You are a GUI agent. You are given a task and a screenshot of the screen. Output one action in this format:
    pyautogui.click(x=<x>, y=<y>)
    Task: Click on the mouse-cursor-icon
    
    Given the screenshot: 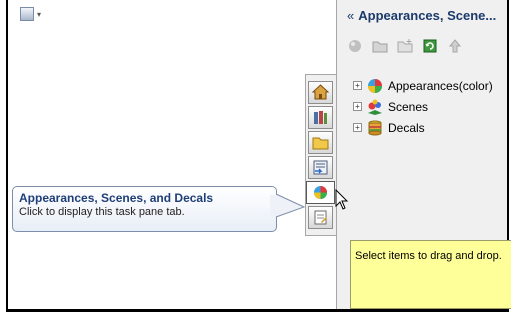 What is the action you would take?
    pyautogui.click(x=342, y=199)
    